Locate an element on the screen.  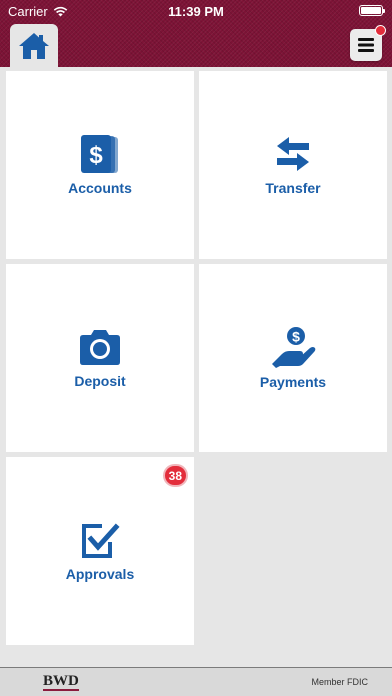
status-time: 11:39 PM is located at coordinates (196, 11).